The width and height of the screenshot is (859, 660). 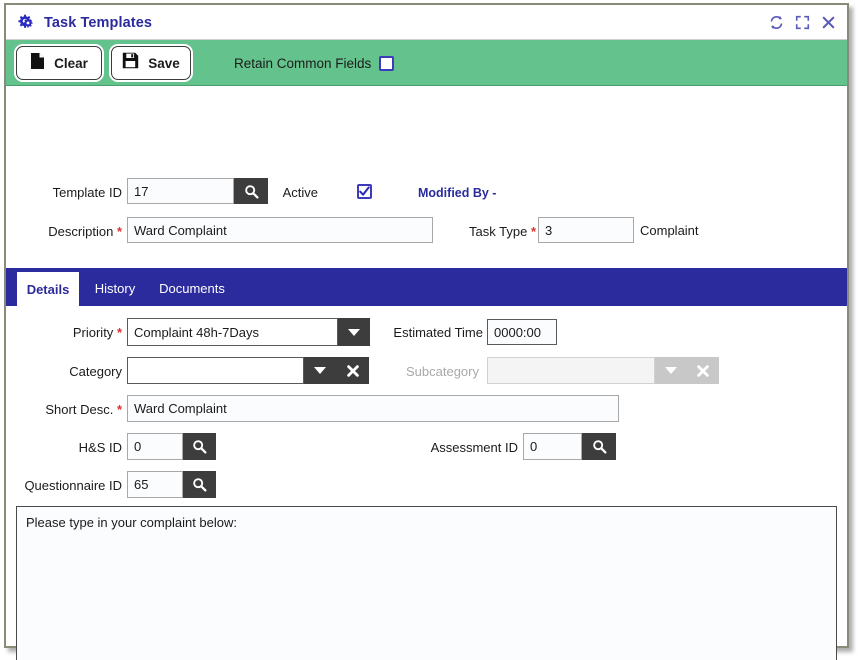 What do you see at coordinates (100, 447) in the screenshot?
I see `hs-id-label: H&S ID` at bounding box center [100, 447].